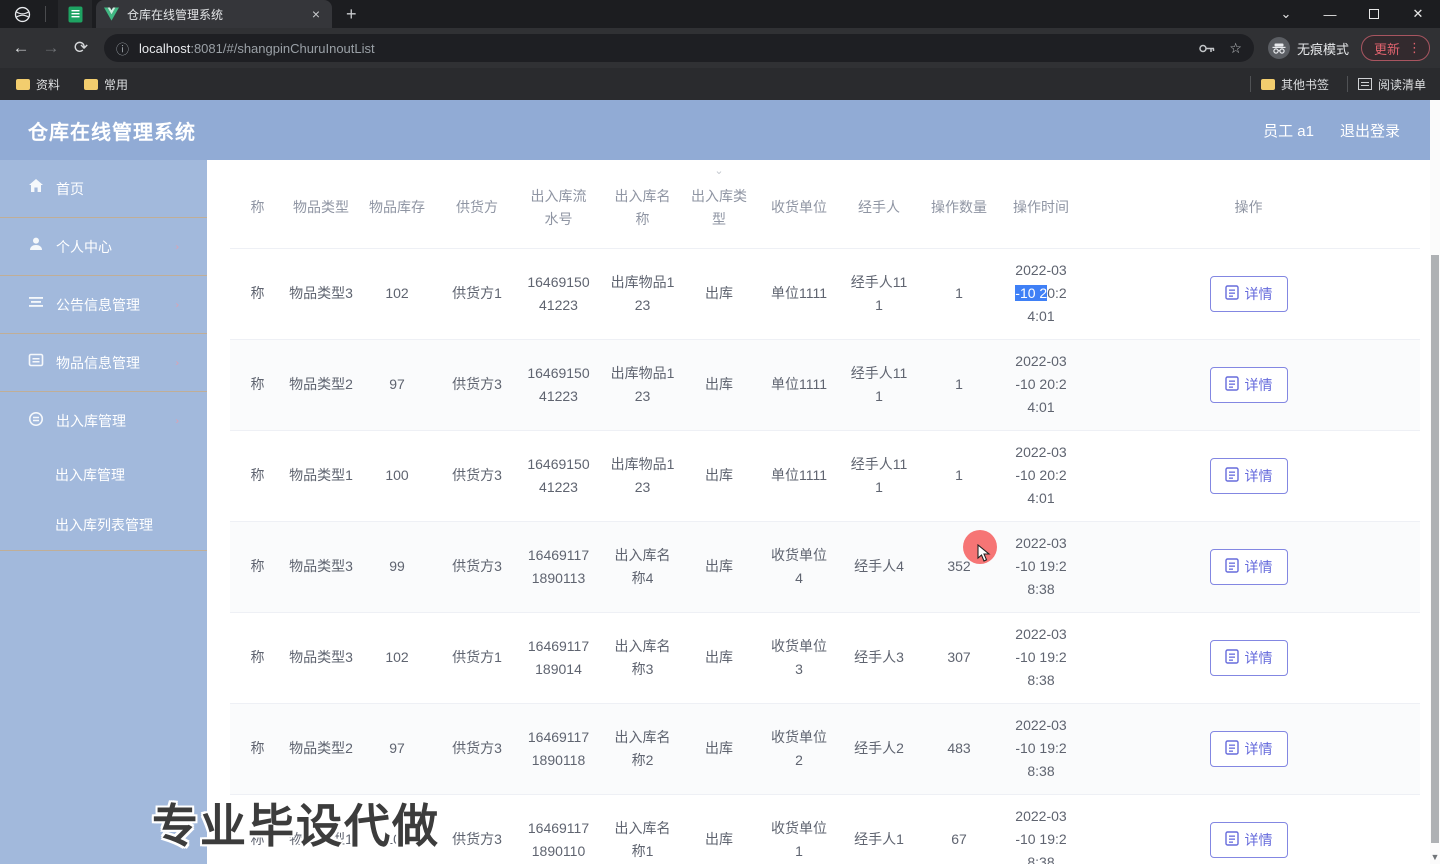 This screenshot has height=864, width=1440. I want to click on site-info-icon: ⓘ, so click(122, 48).